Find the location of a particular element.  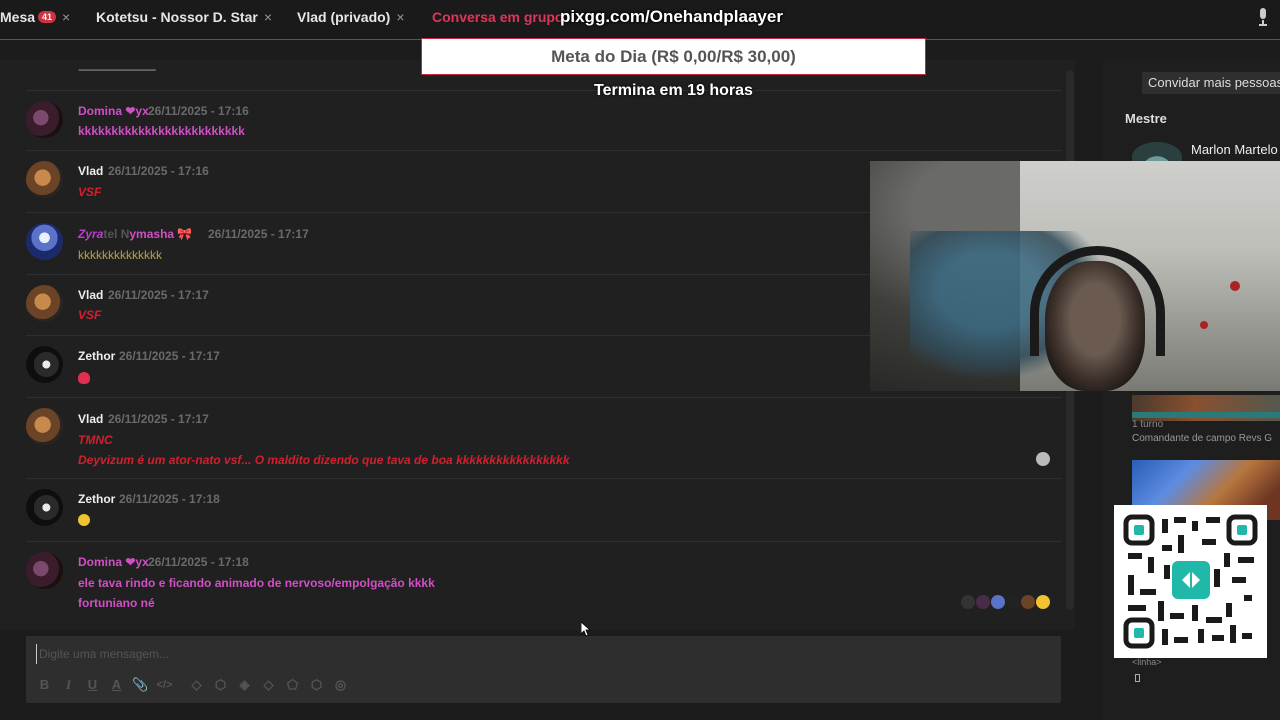

microphone-icon is located at coordinates (1263, 17).